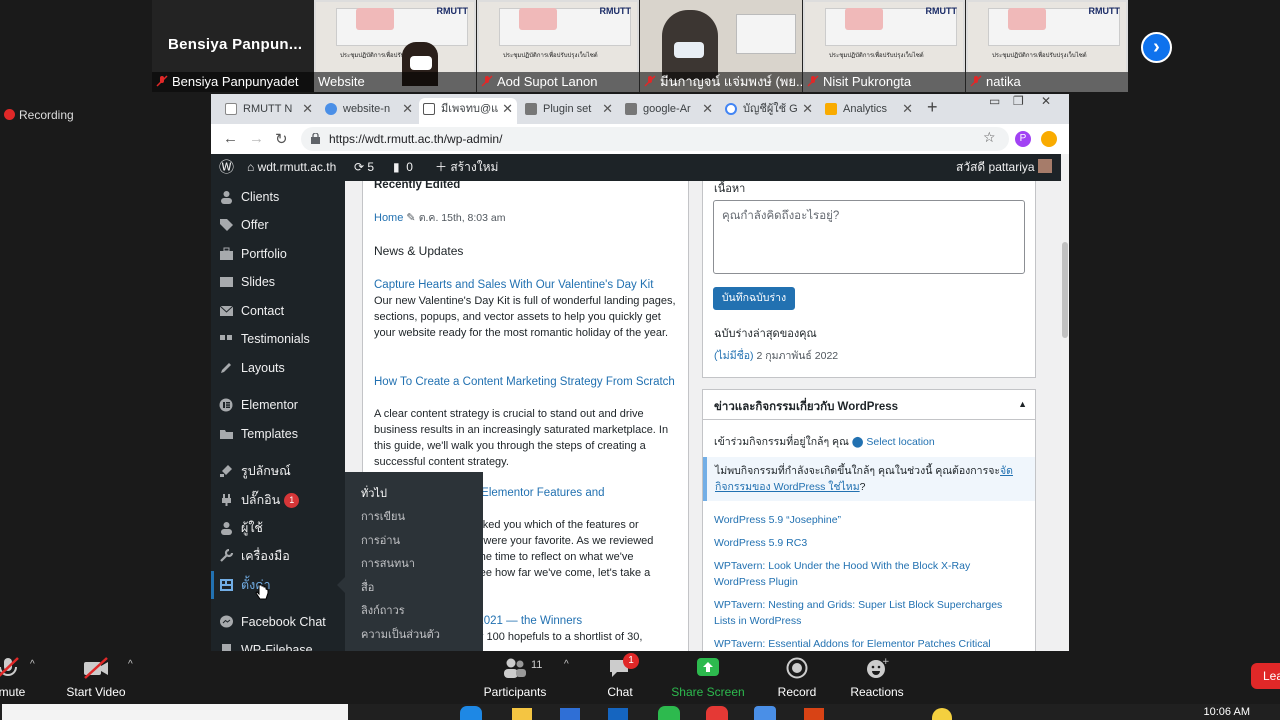 The height and width of the screenshot is (720, 1280). Describe the element at coordinates (278, 643) in the screenshot. I see `menu-item-wp-filebase: WP-Filebase` at that location.